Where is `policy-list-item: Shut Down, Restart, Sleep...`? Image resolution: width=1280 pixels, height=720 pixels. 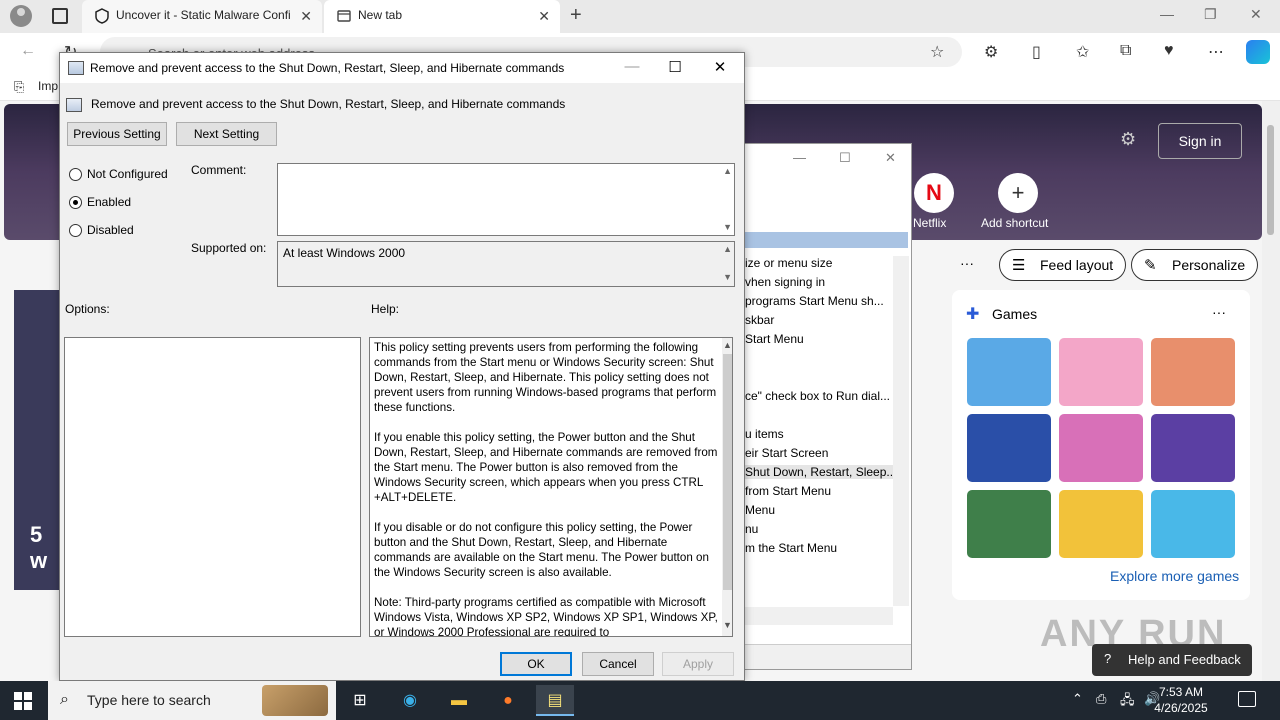
policy-list-item: Shut Down, Restart, Sleep... is located at coordinates (819, 472).